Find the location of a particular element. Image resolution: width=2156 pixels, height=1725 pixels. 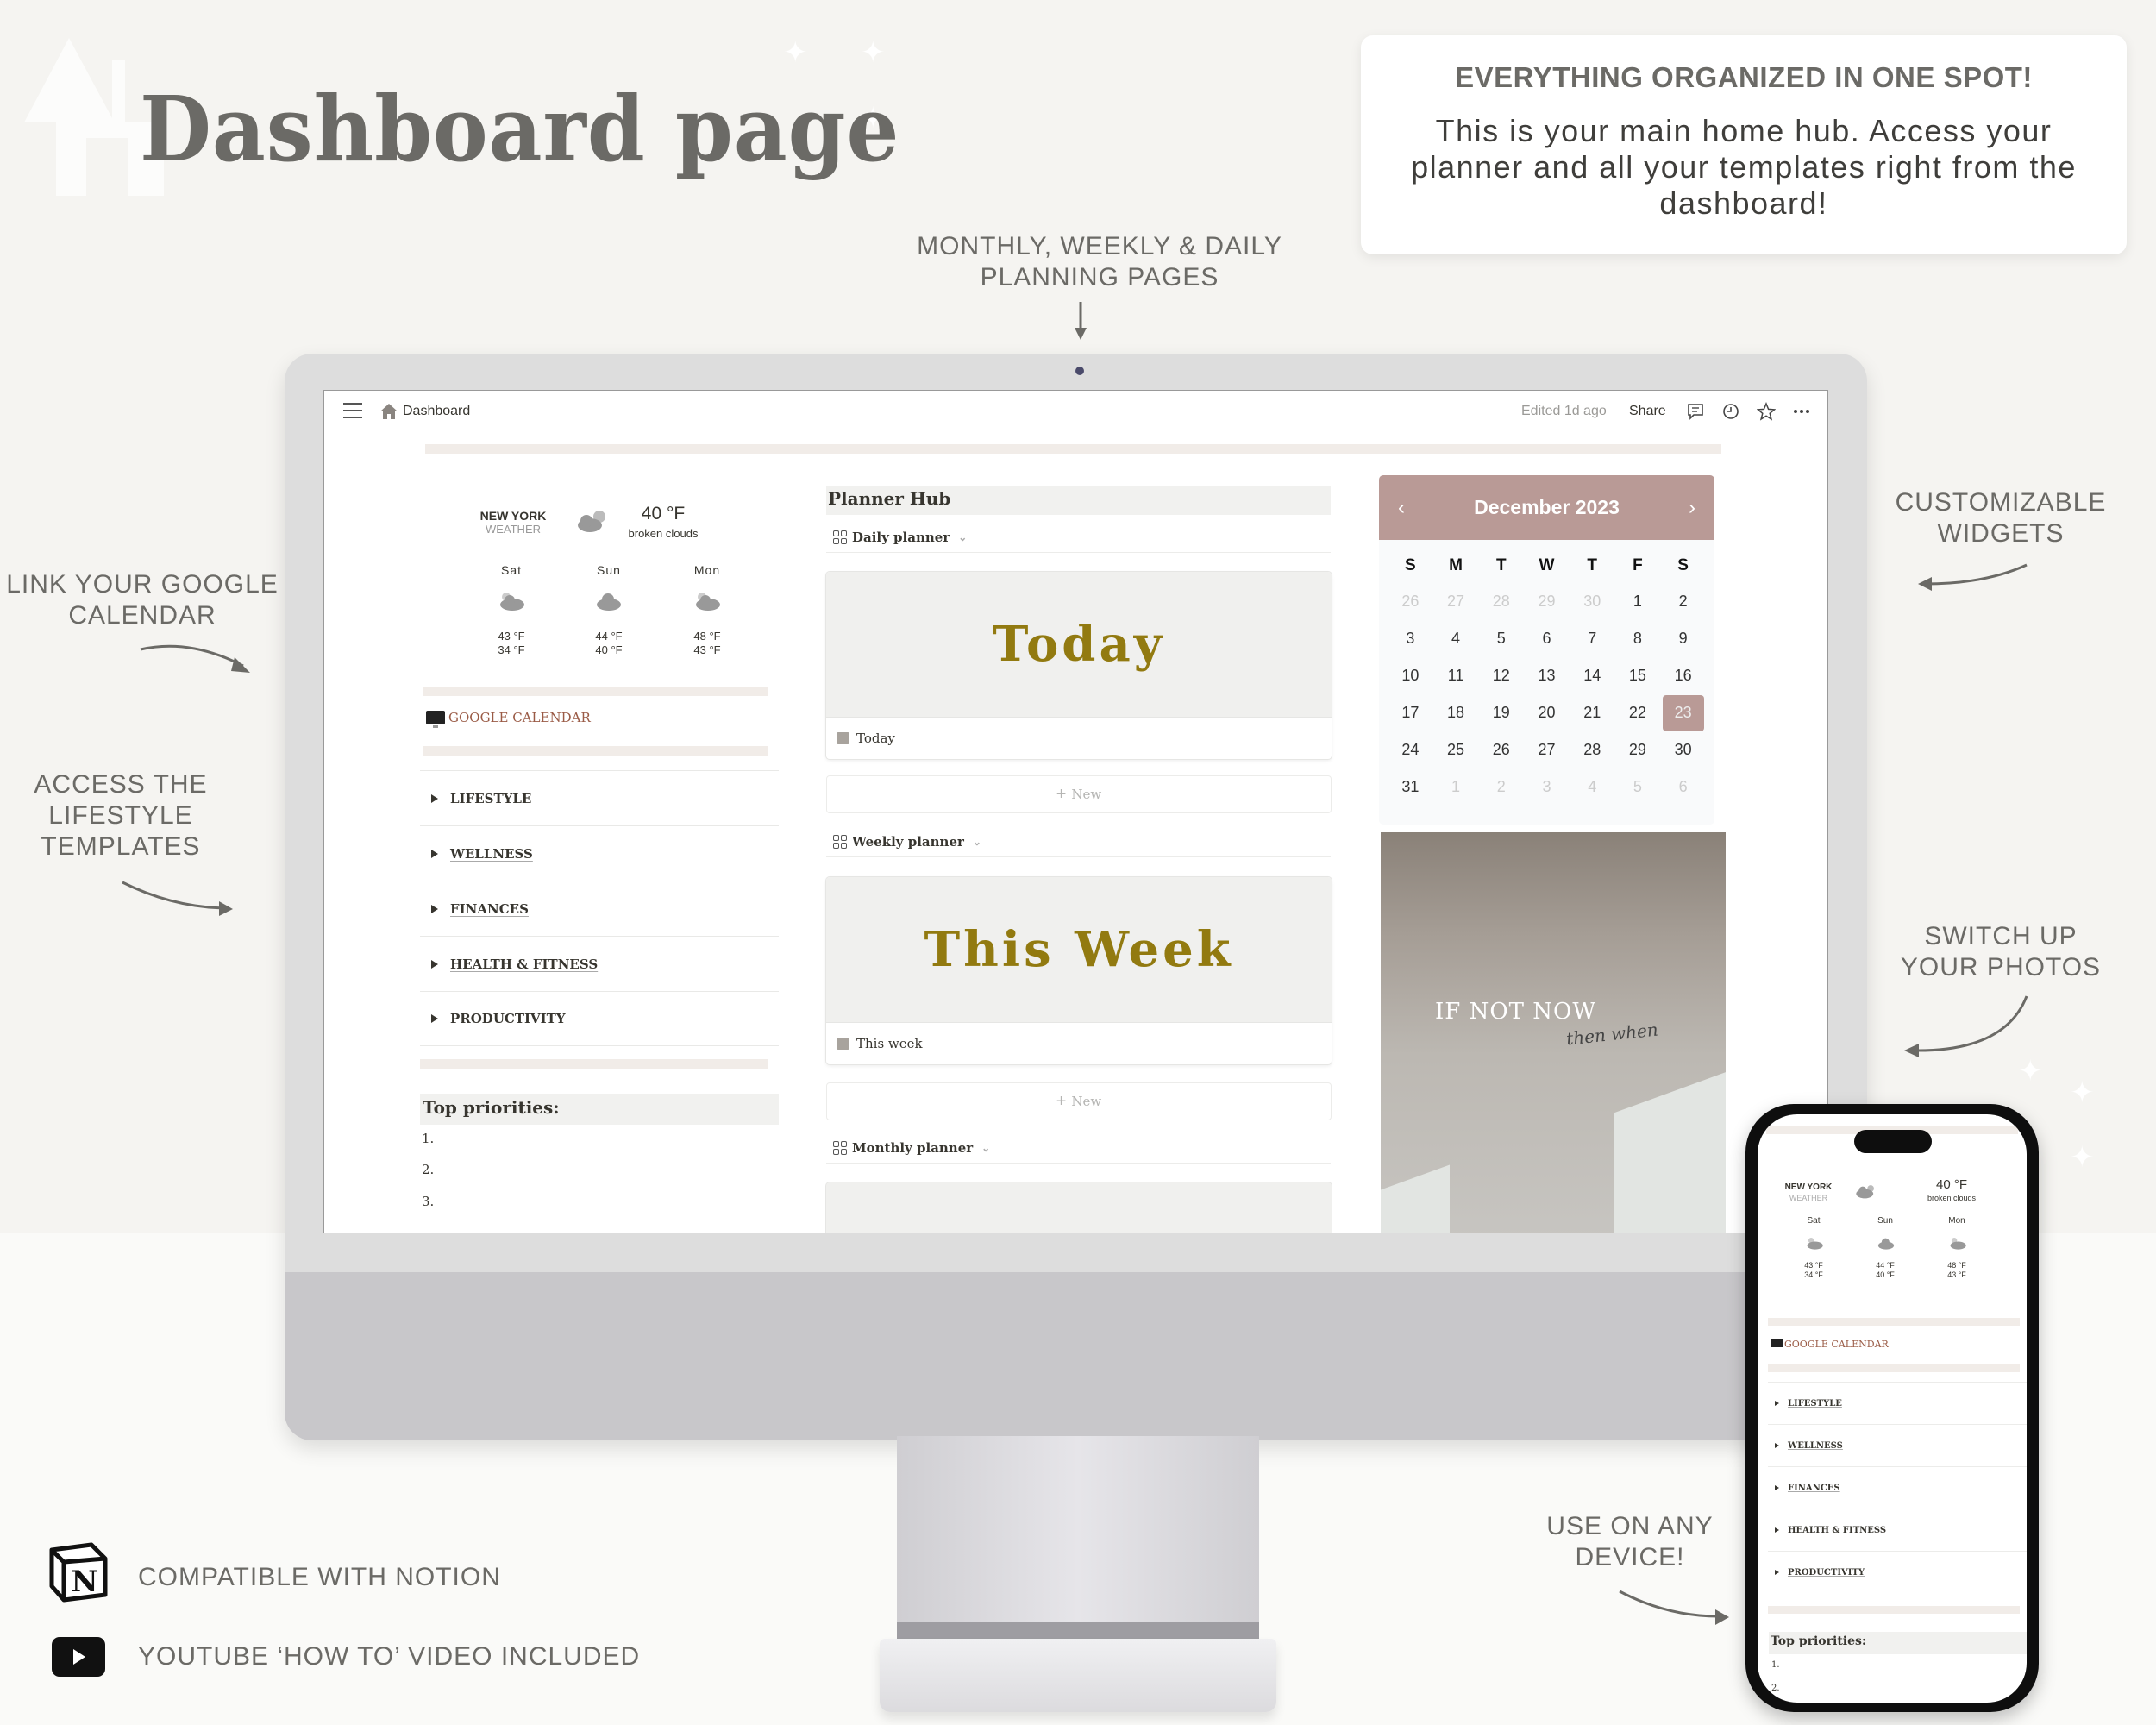

calendar-day: 24 is located at coordinates (1410, 750).